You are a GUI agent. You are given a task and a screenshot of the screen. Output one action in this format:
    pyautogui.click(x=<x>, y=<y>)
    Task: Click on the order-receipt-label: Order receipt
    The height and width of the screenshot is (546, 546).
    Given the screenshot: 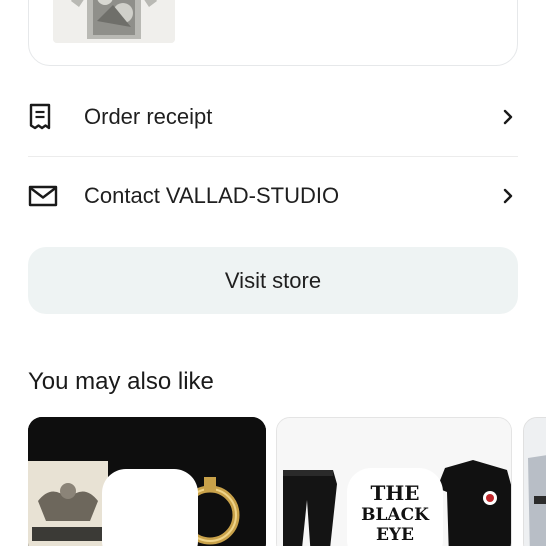 What is the action you would take?
    pyautogui.click(x=148, y=116)
    